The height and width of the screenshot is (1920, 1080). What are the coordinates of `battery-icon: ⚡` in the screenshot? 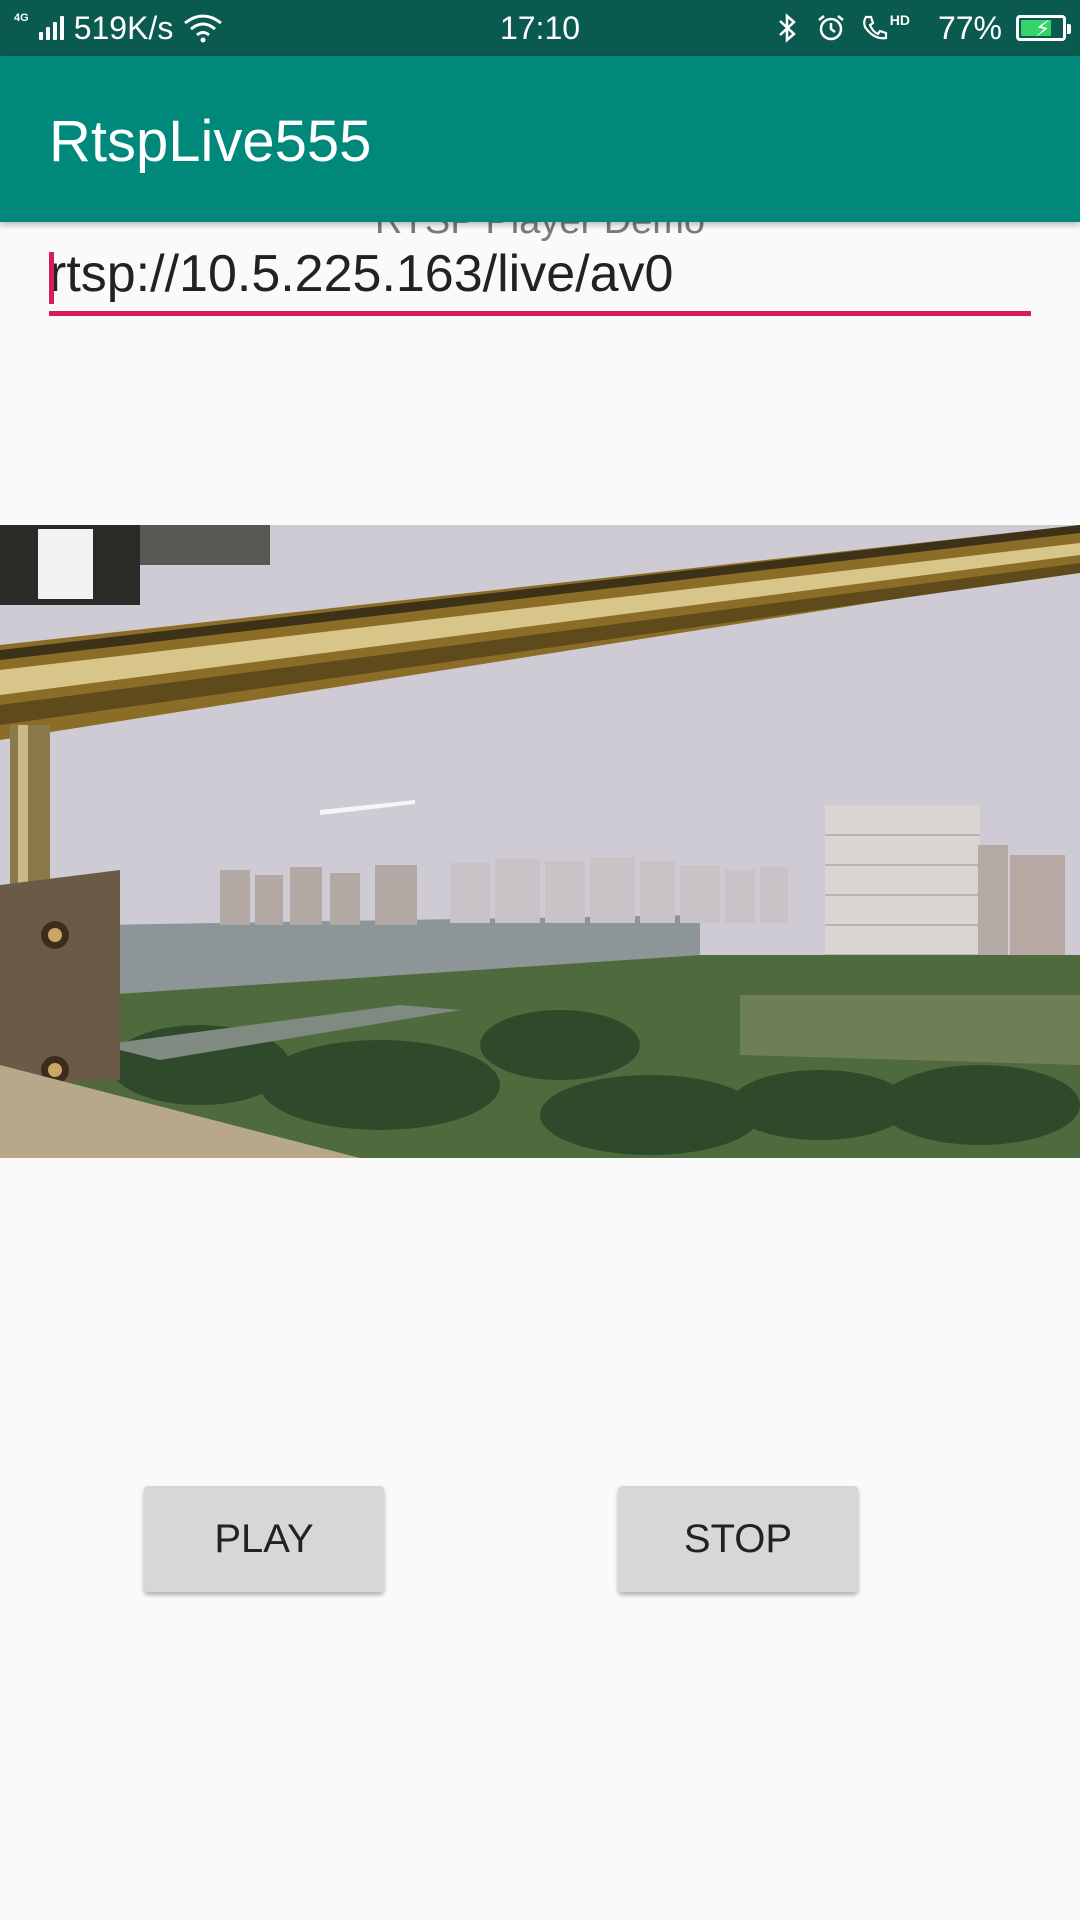 It's located at (1043, 28).